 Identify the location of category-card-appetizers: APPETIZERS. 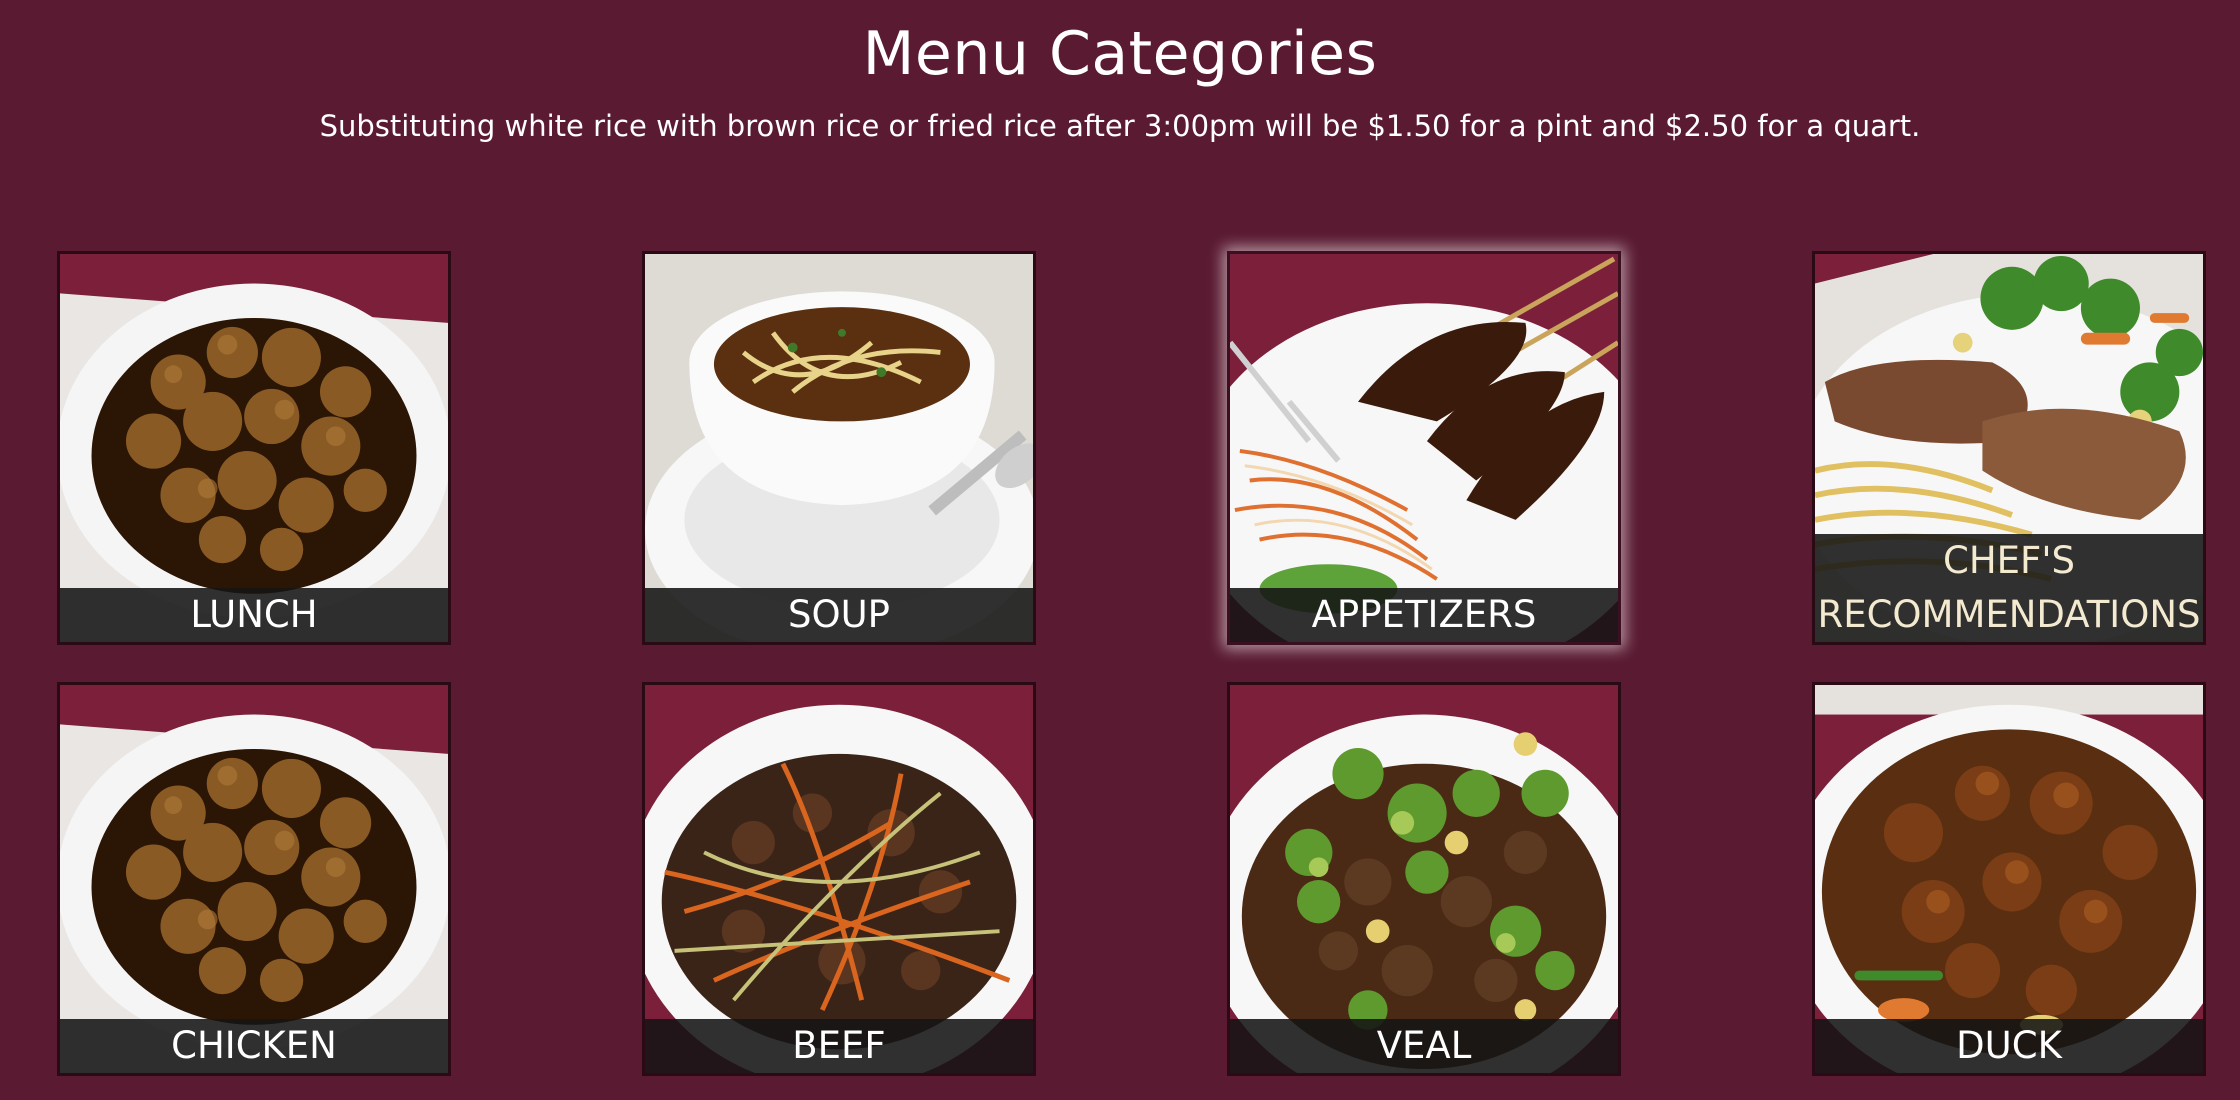
(1424, 448).